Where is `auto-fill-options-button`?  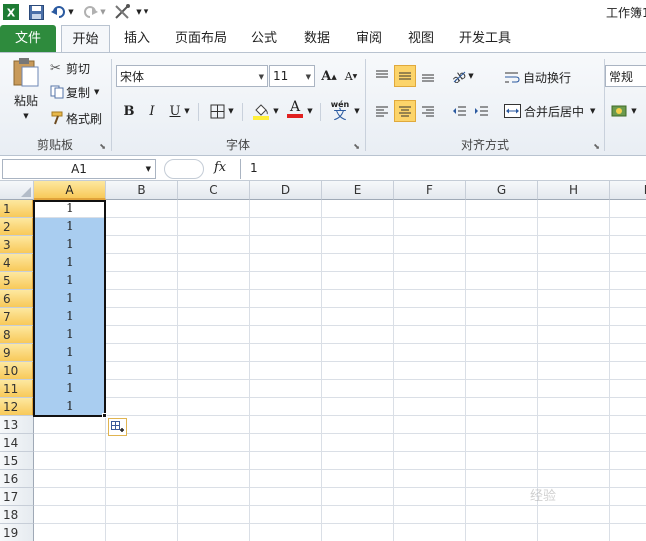
auto-fill-options-button is located at coordinates (117, 427).